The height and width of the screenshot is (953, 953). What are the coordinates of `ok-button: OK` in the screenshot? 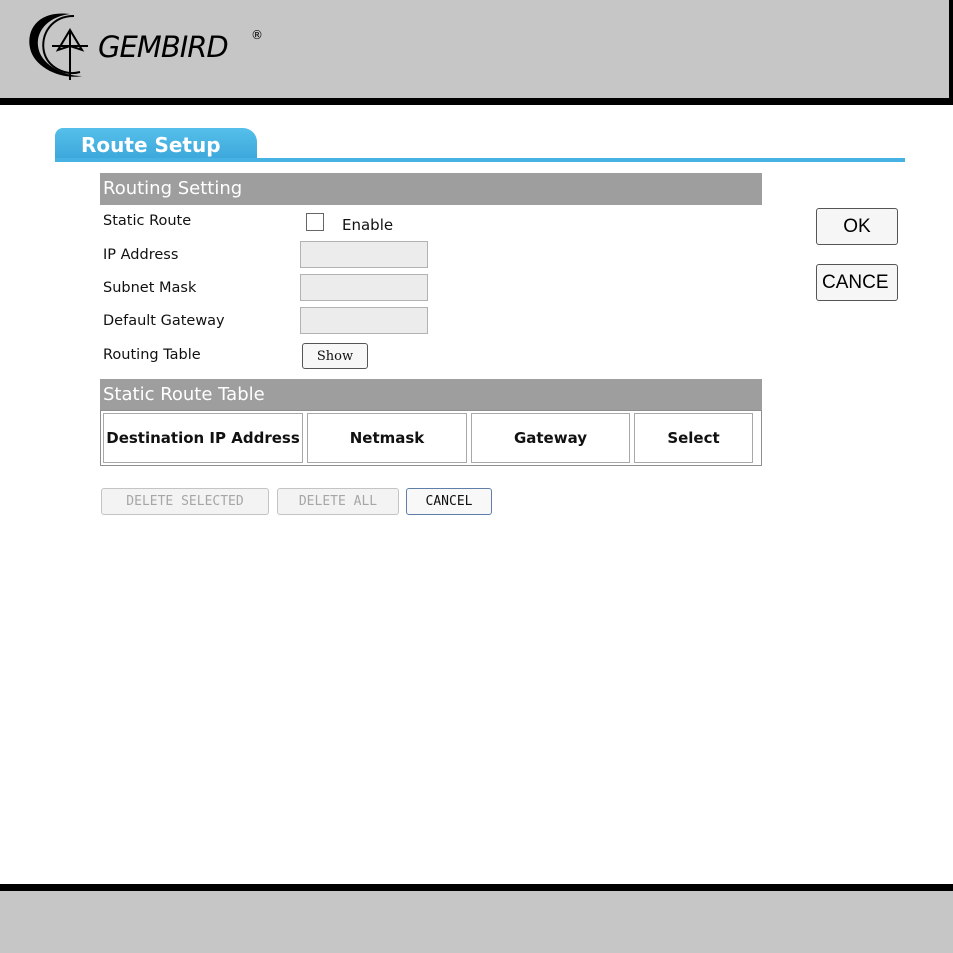 It's located at (857, 226).